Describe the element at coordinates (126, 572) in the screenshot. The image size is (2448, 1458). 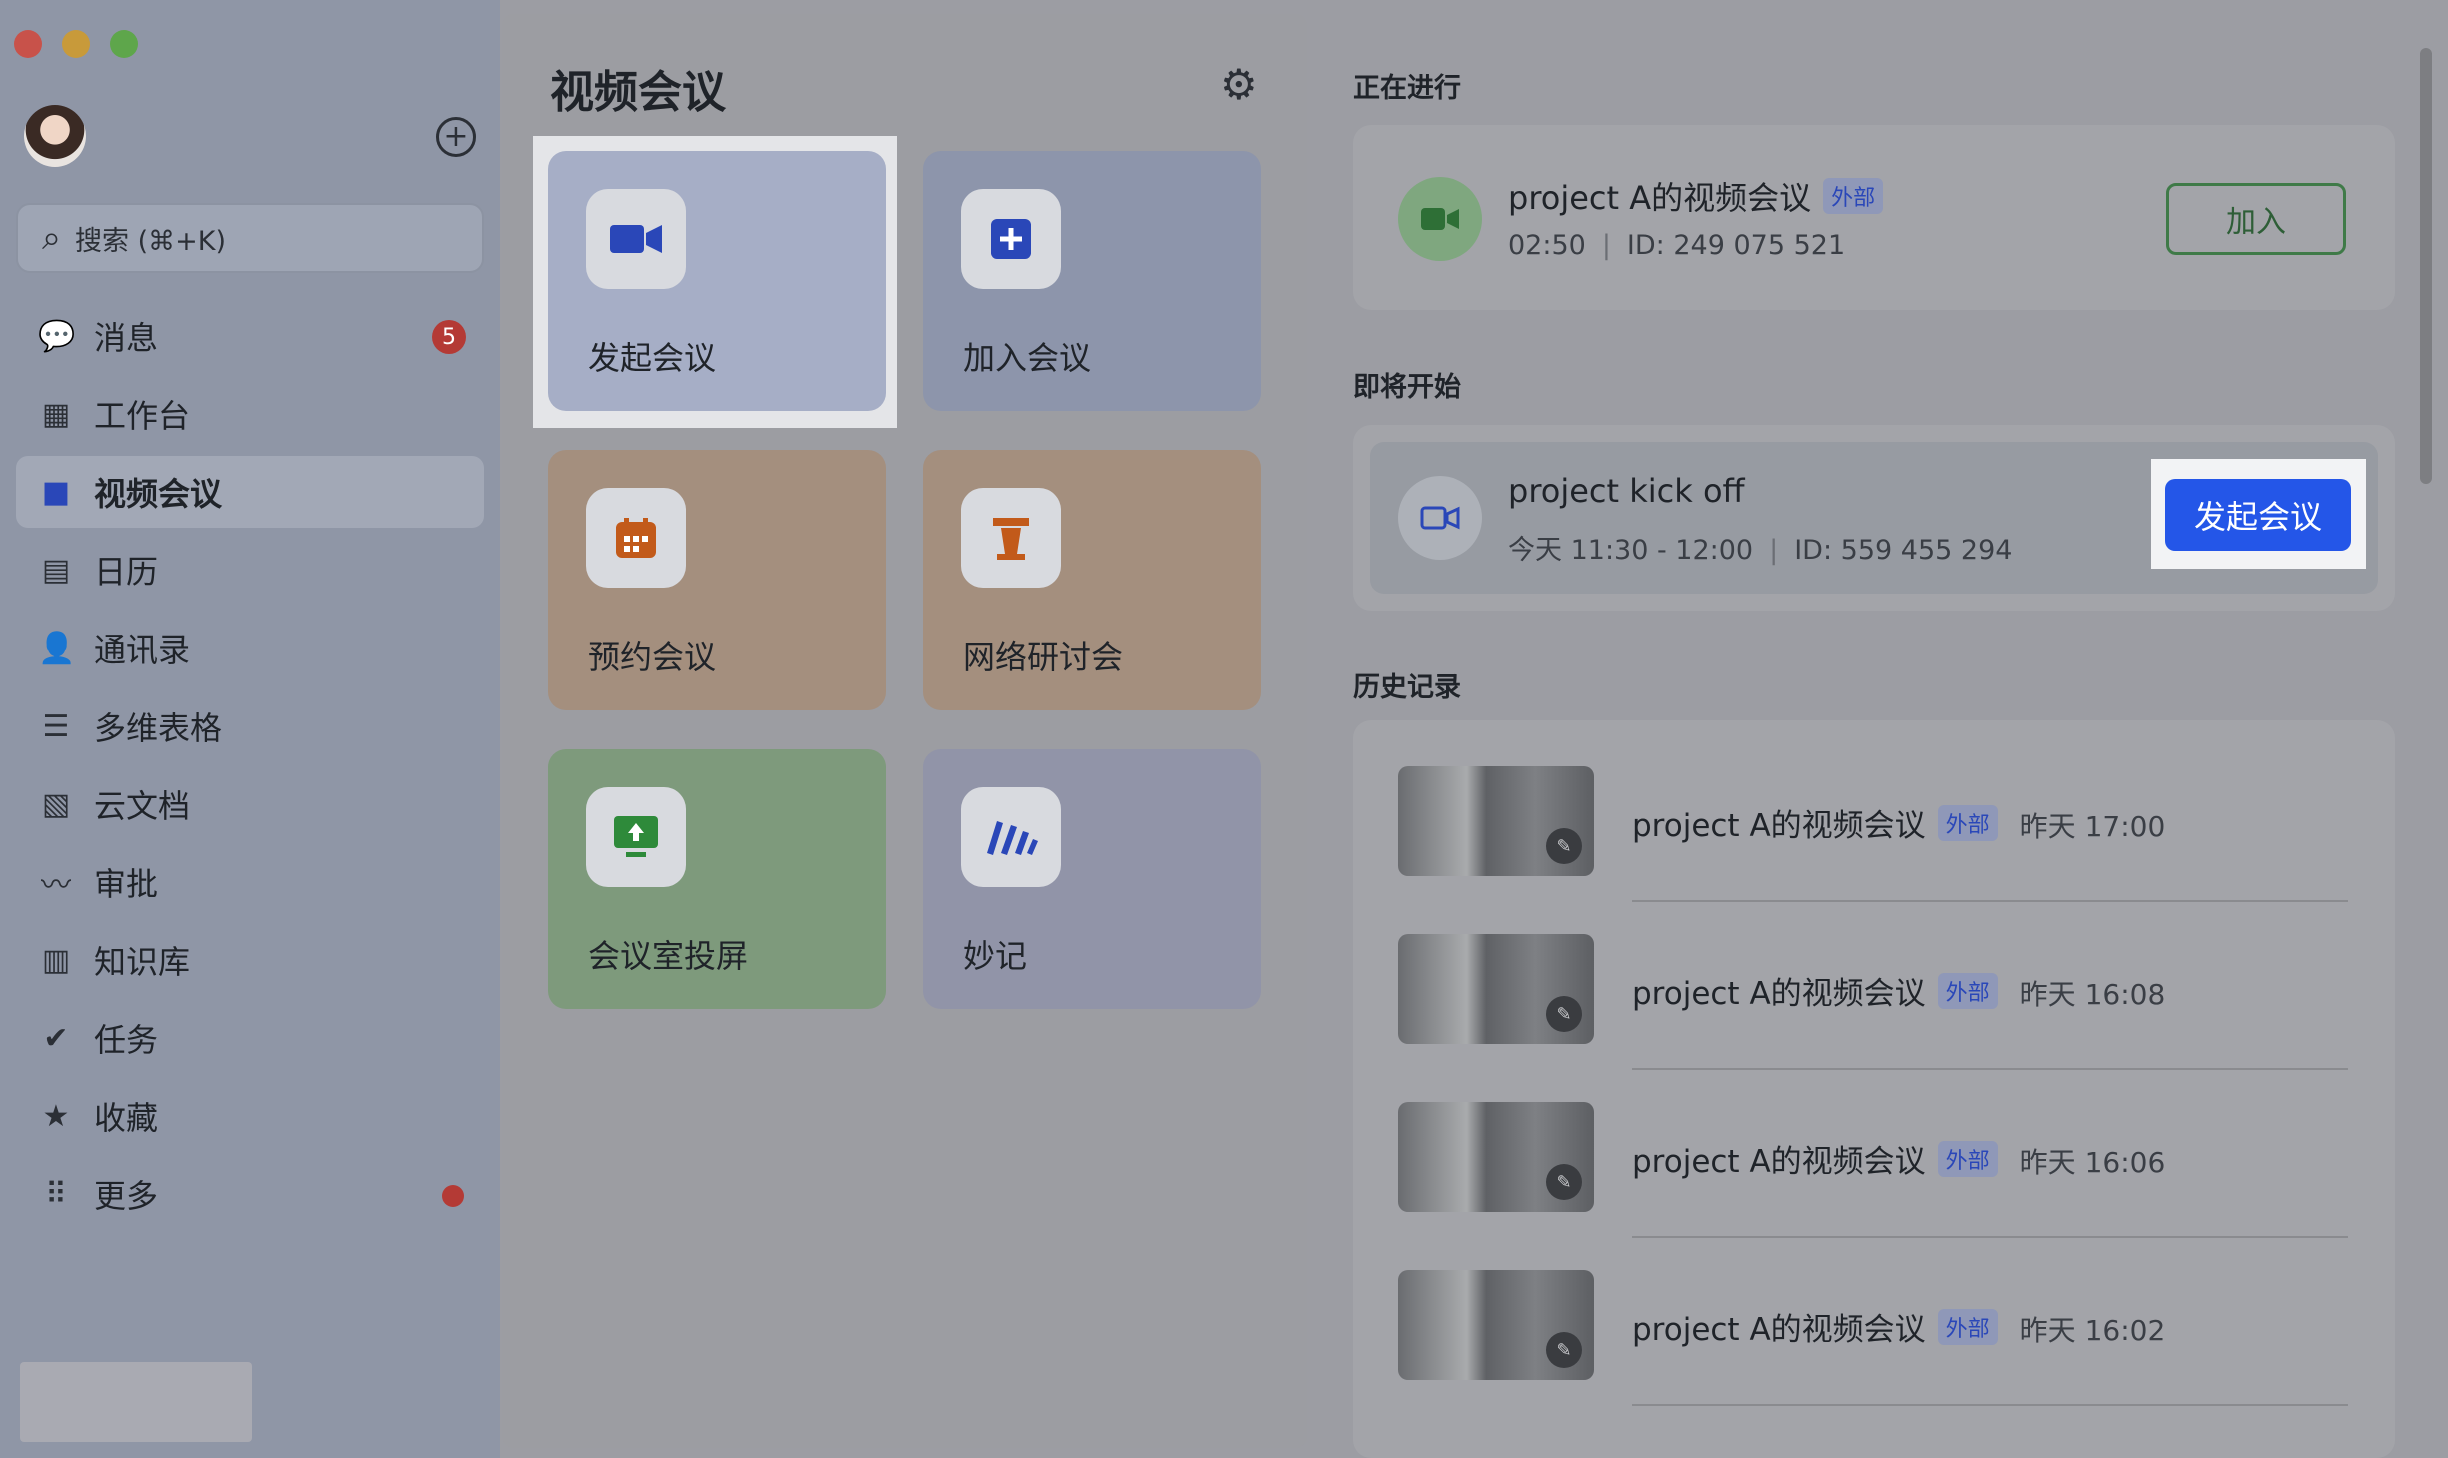
I see `sidebar-item-label: 日历` at that location.